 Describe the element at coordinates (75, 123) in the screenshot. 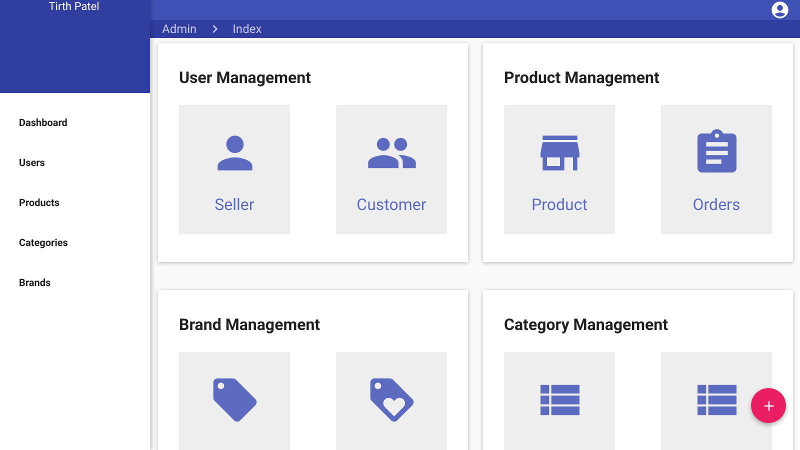

I see `sidebar-item: Dashboard` at that location.